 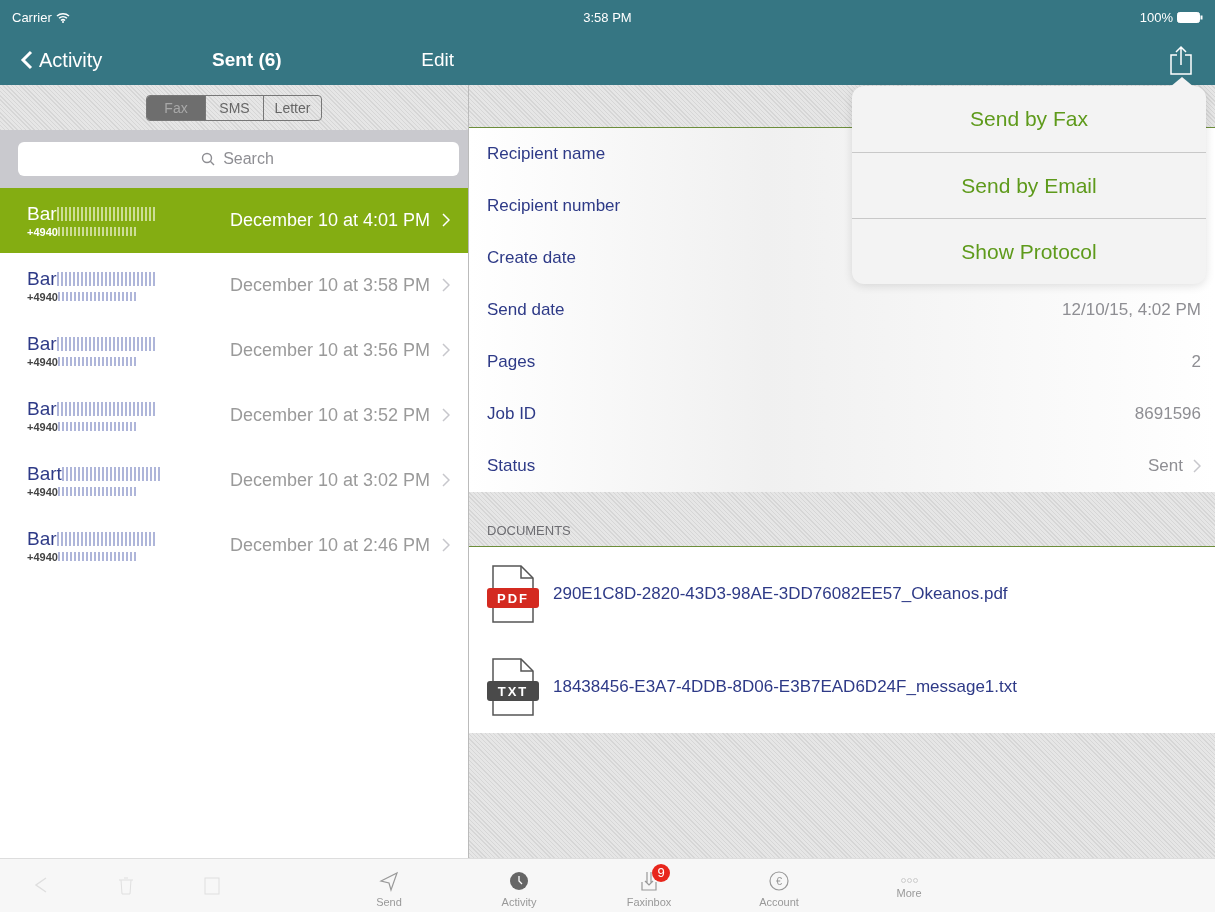 I want to click on file-name: 18438456-E3A7-4DDB-8D06-E3B7EAD6D24F_message1.txt, so click(x=785, y=686).